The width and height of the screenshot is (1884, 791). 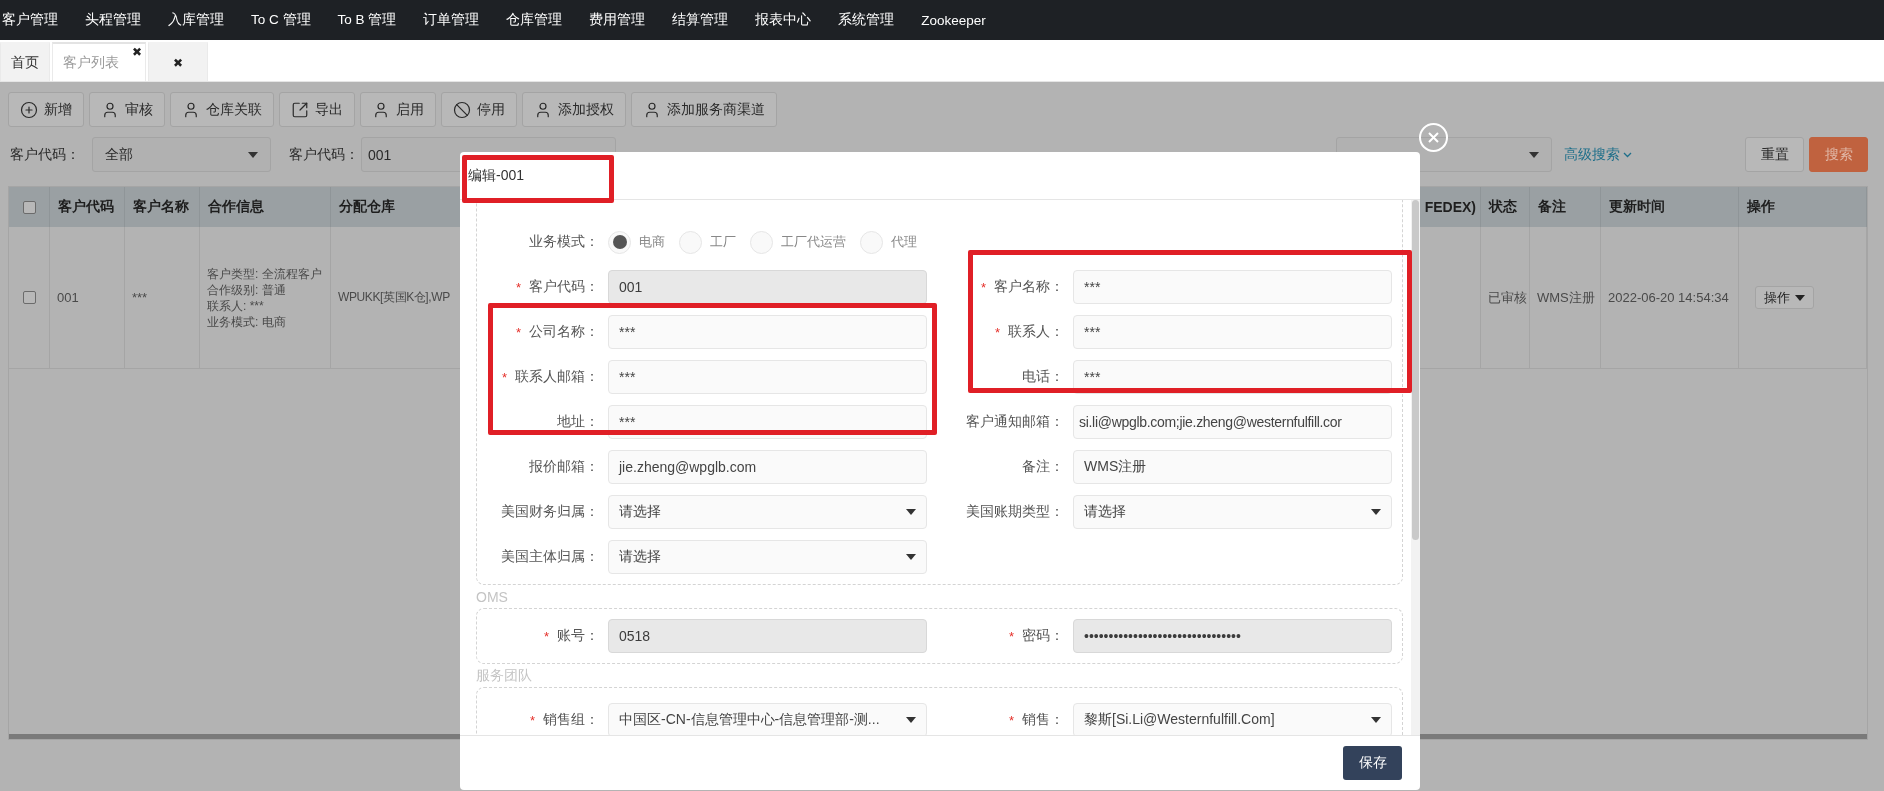 I want to click on field-label: 客户代码：, so click(x=564, y=287).